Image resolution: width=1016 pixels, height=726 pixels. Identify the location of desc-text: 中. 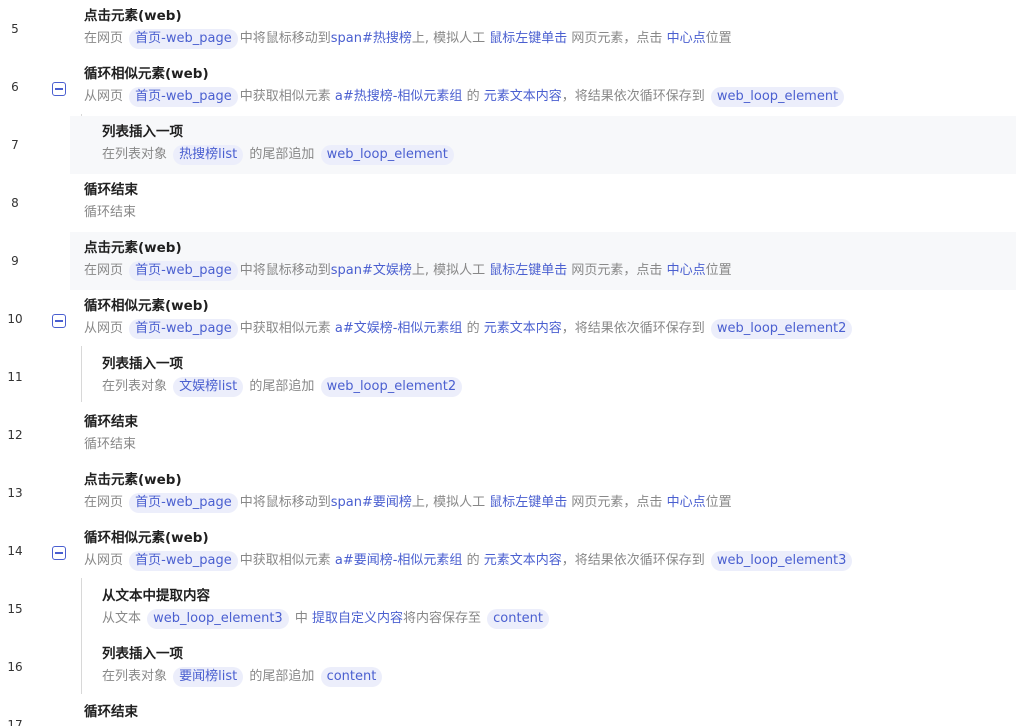
(301, 618).